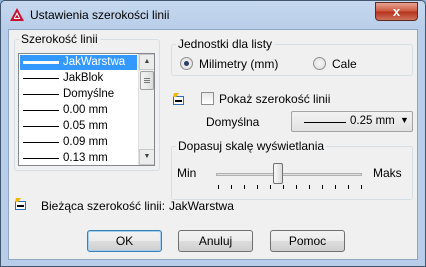 The height and width of the screenshot is (267, 426). I want to click on lineweights-group-label: Szerokość linii, so click(59, 39).